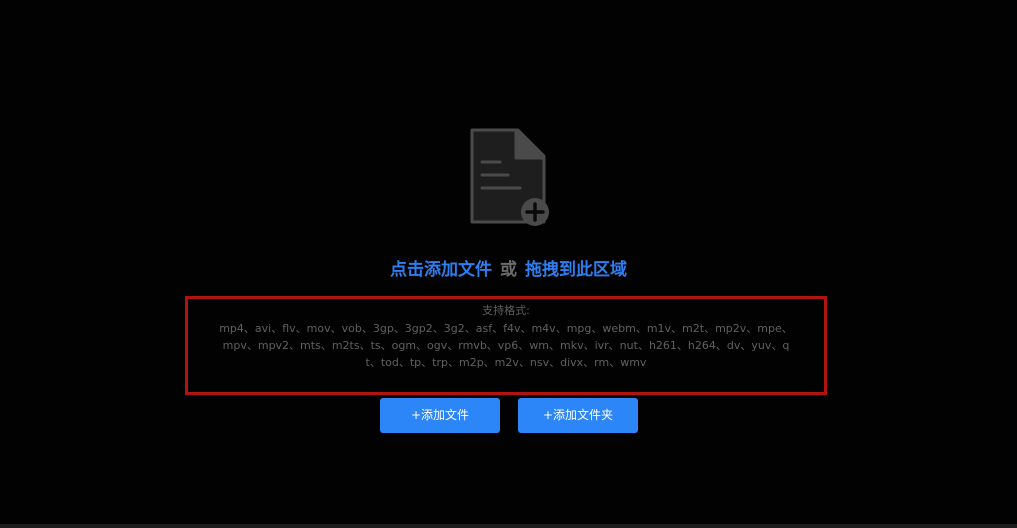 Image resolution: width=1017 pixels, height=528 pixels. What do you see at coordinates (441, 270) in the screenshot?
I see `click-to-add-link: 点击添加文件` at bounding box center [441, 270].